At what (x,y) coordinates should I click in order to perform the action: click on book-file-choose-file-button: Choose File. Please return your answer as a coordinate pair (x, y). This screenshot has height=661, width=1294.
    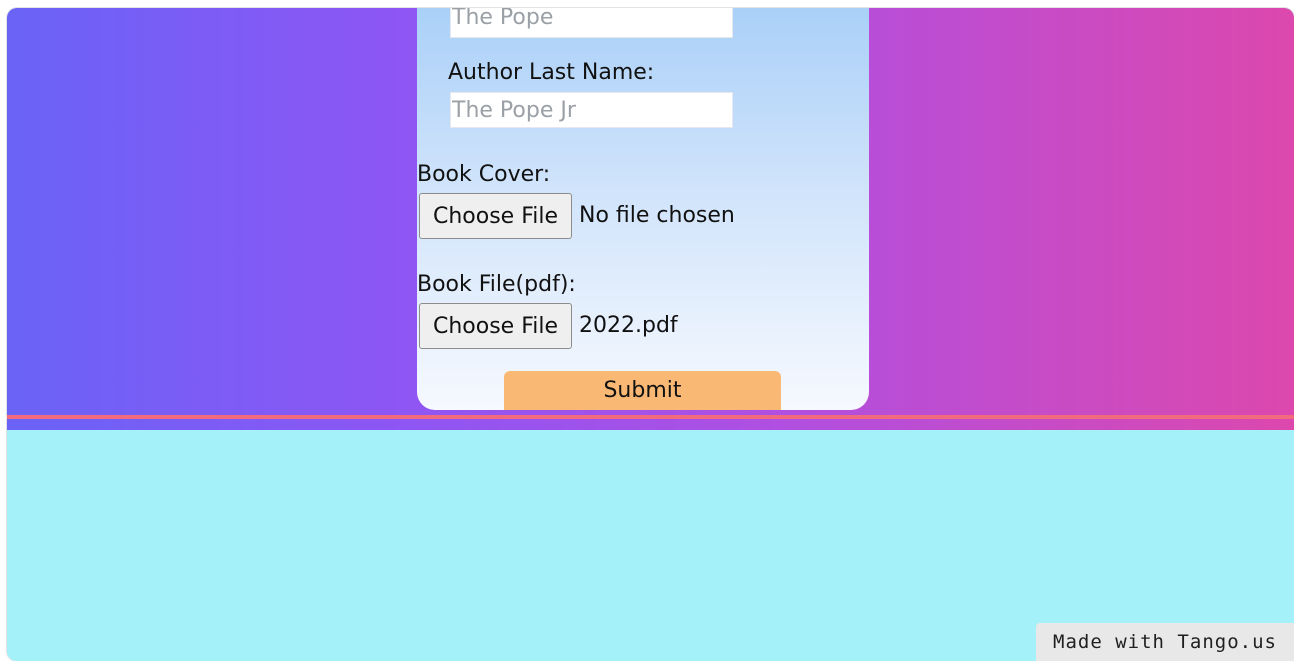
    Looking at the image, I should click on (495, 326).